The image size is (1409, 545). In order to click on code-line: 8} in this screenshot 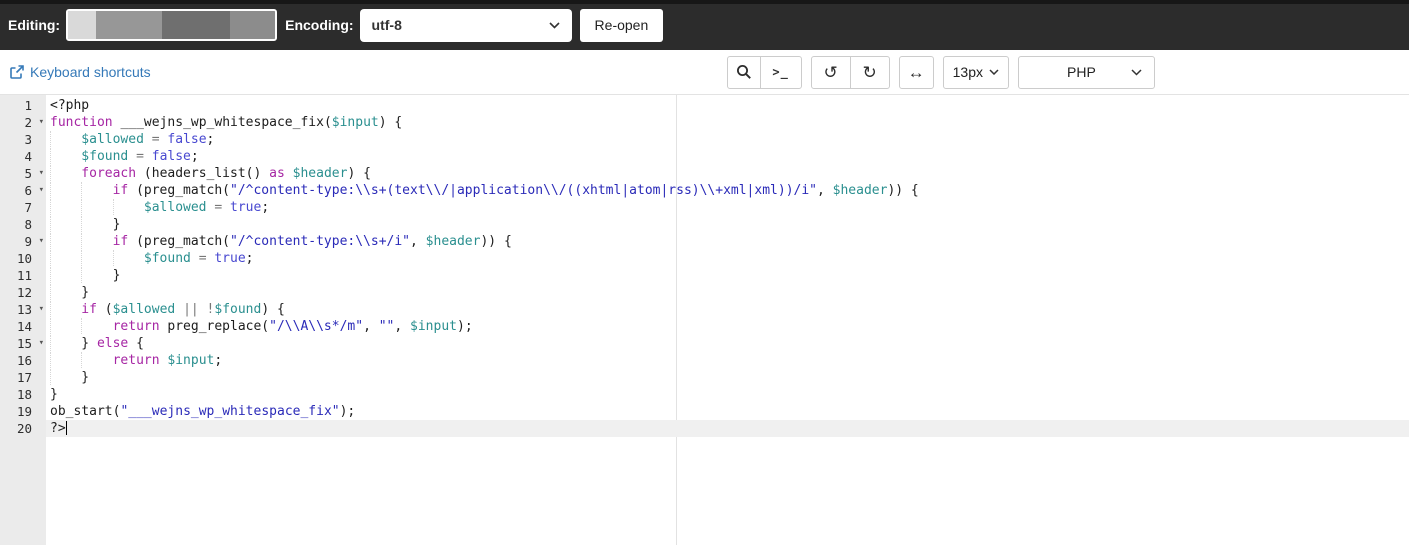, I will do `click(704, 224)`.